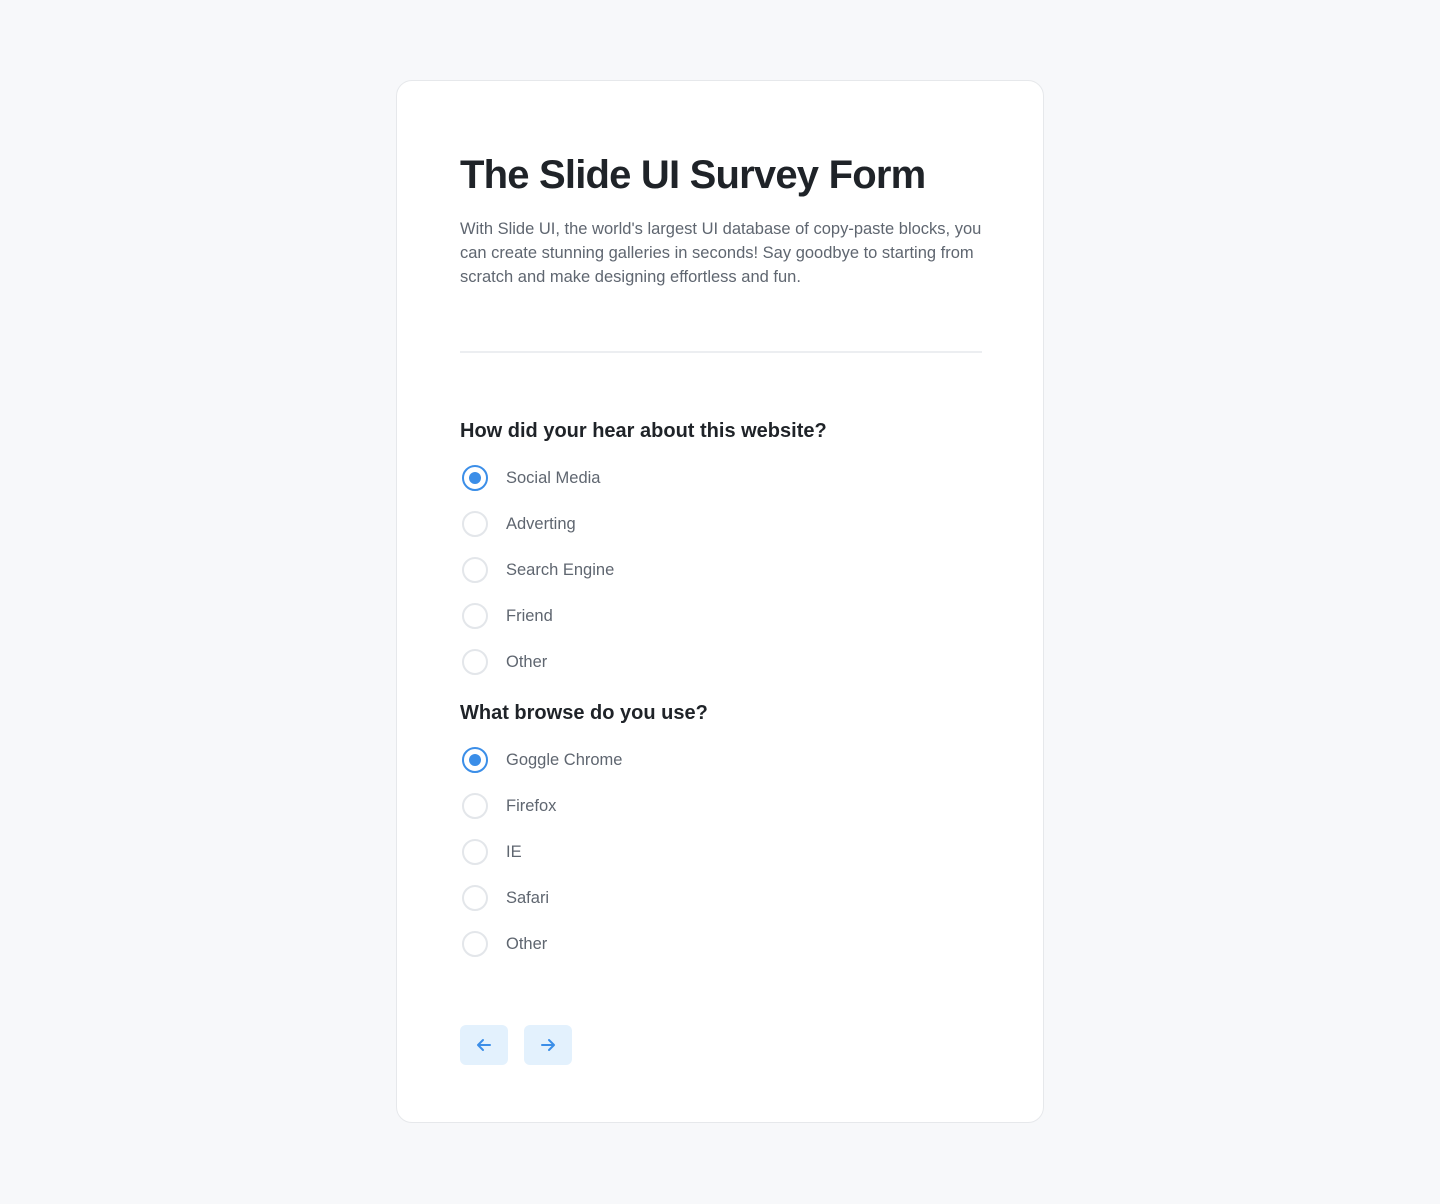 Image resolution: width=1440 pixels, height=1204 pixels. What do you see at coordinates (693, 175) in the screenshot?
I see `page-title: The Slide UI Survey Form` at bounding box center [693, 175].